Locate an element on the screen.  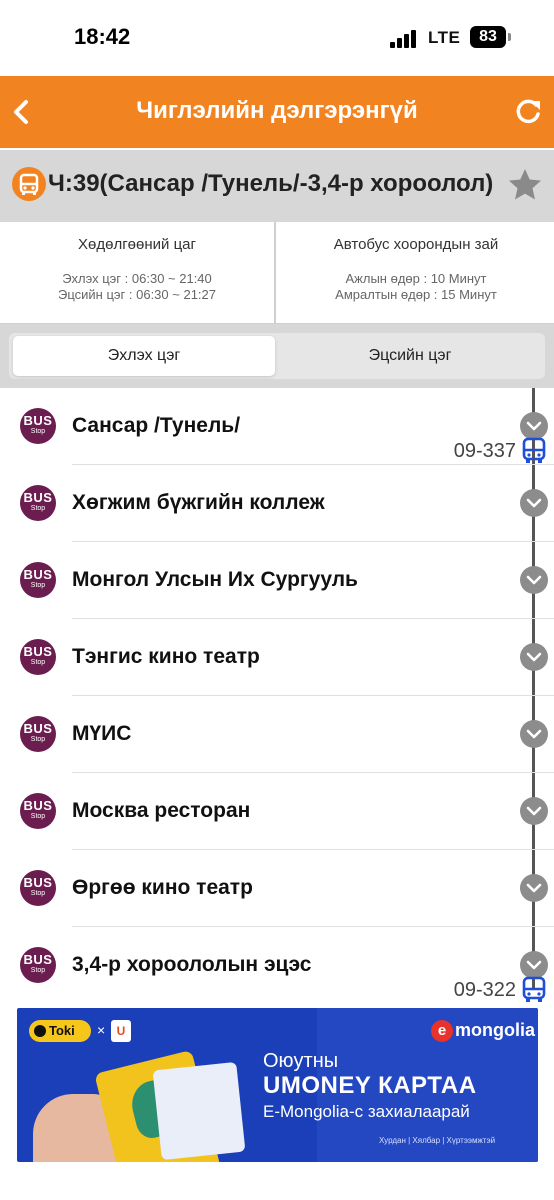
bus-plate-number: 09-322 is located at coordinates (484, 990).